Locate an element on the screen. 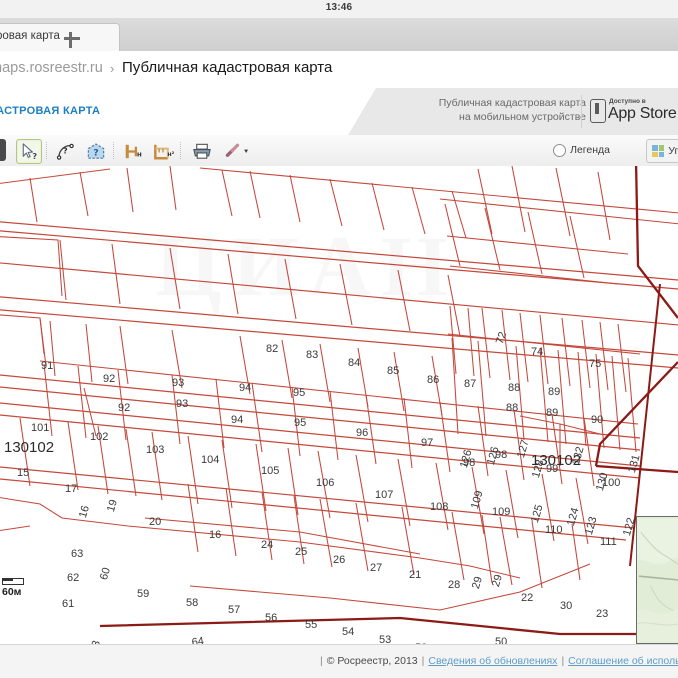  scale-bar-graphic is located at coordinates (13, 581).